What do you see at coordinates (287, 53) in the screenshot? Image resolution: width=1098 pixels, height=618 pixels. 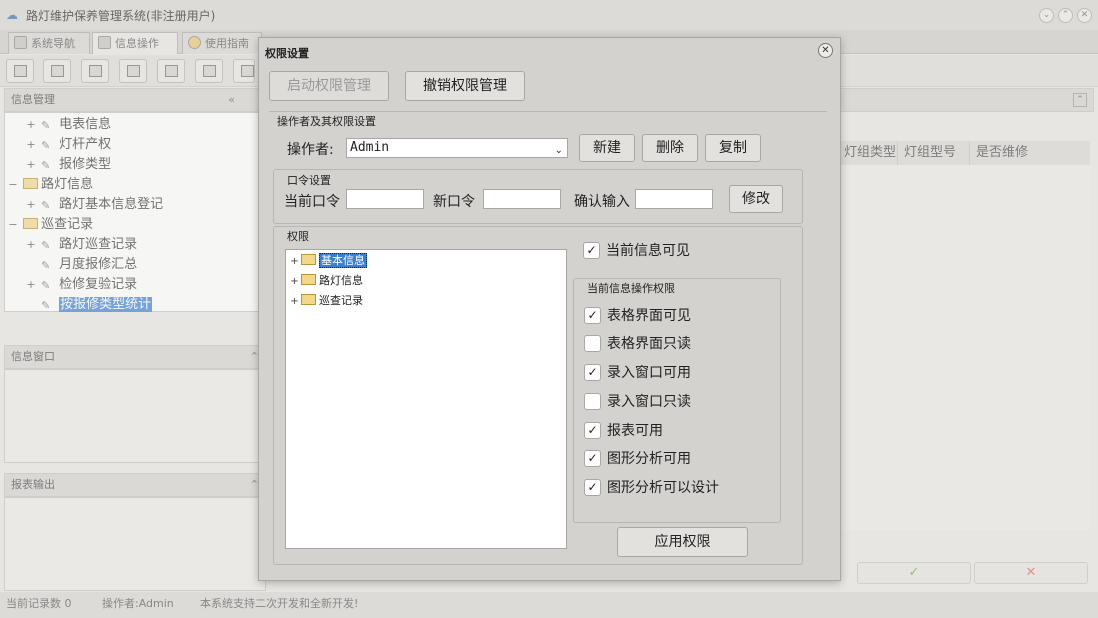 I see `dialog-title: 权限设置` at bounding box center [287, 53].